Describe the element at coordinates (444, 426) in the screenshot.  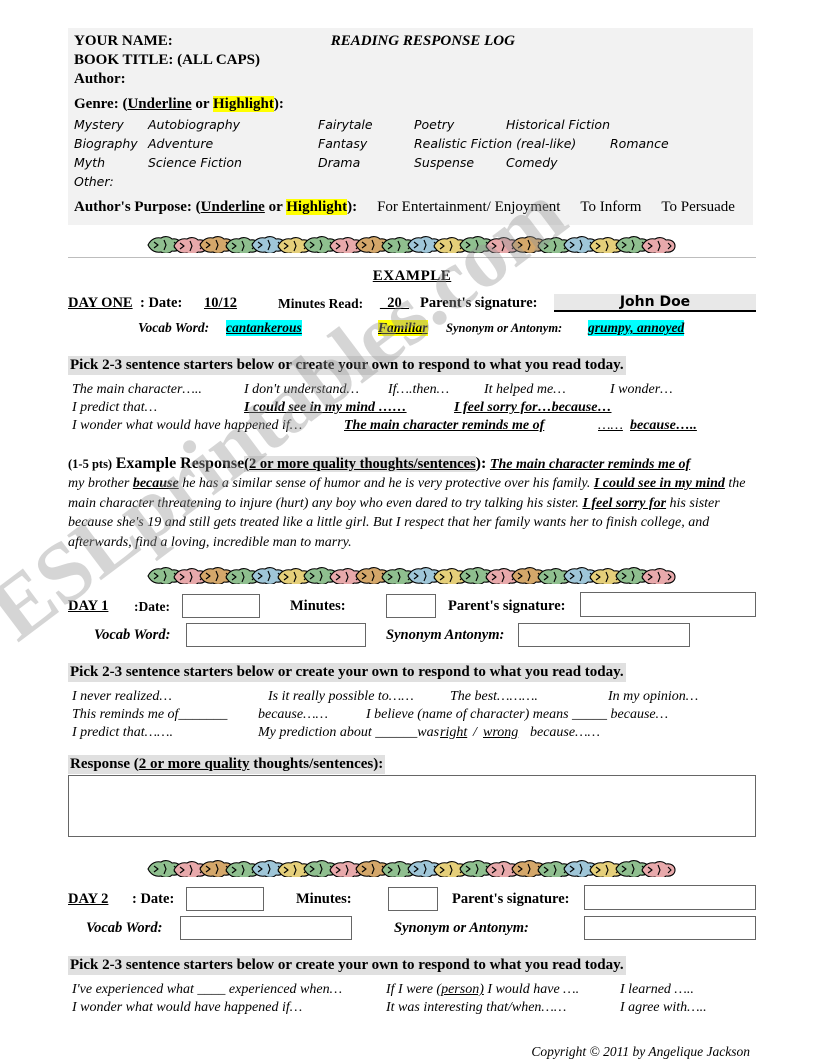
I see `starter-reminds-me-of: The main character reminds me of` at that location.